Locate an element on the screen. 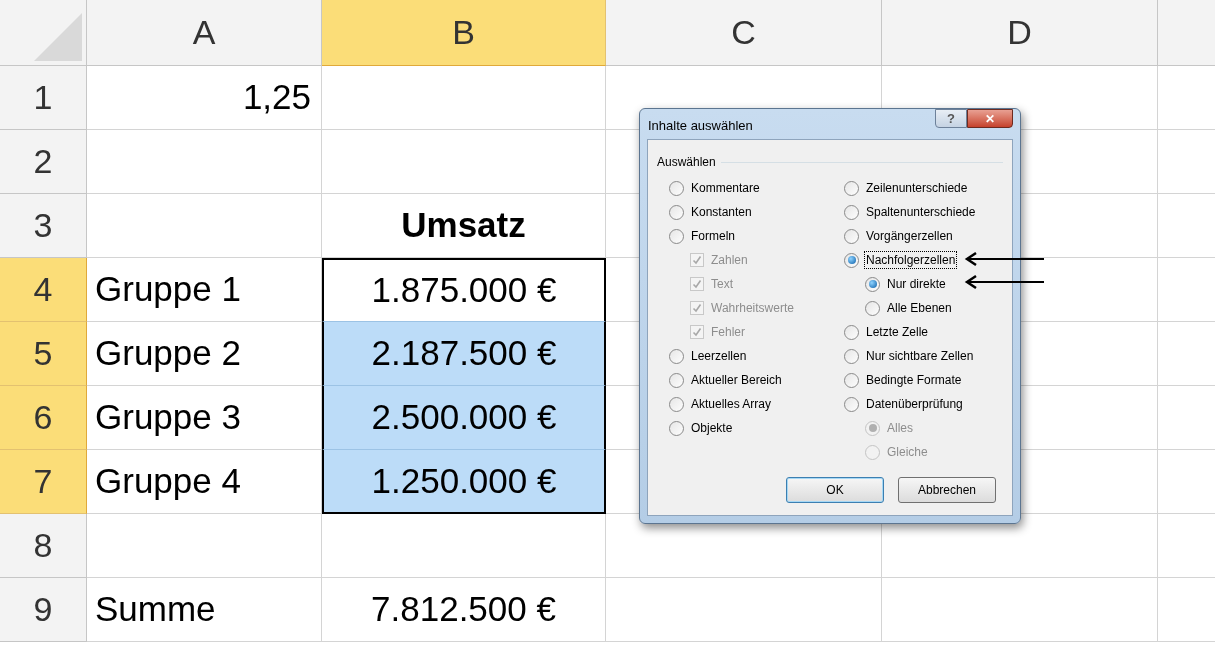 This screenshot has width=1215, height=648. row-header: 1 is located at coordinates (43, 98).